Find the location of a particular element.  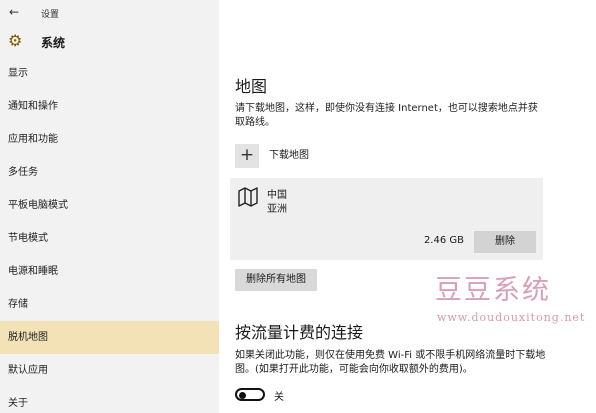

delete-all-maps-button: 删除所有地图 is located at coordinates (276, 280).